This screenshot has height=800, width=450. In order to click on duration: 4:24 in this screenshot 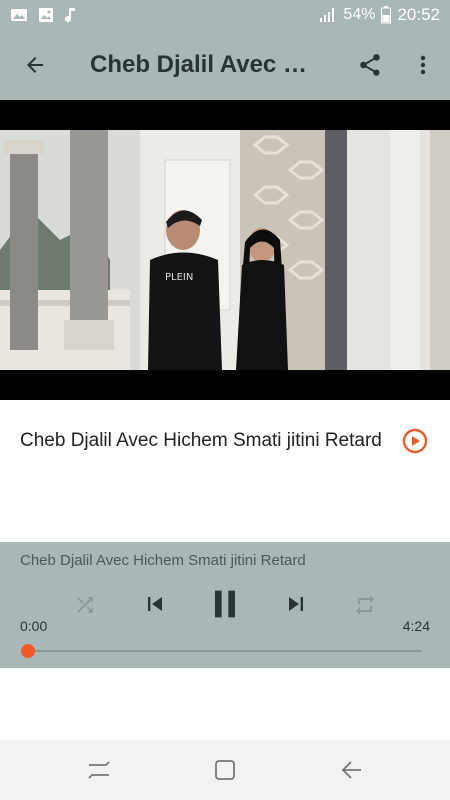, I will do `click(416, 626)`.